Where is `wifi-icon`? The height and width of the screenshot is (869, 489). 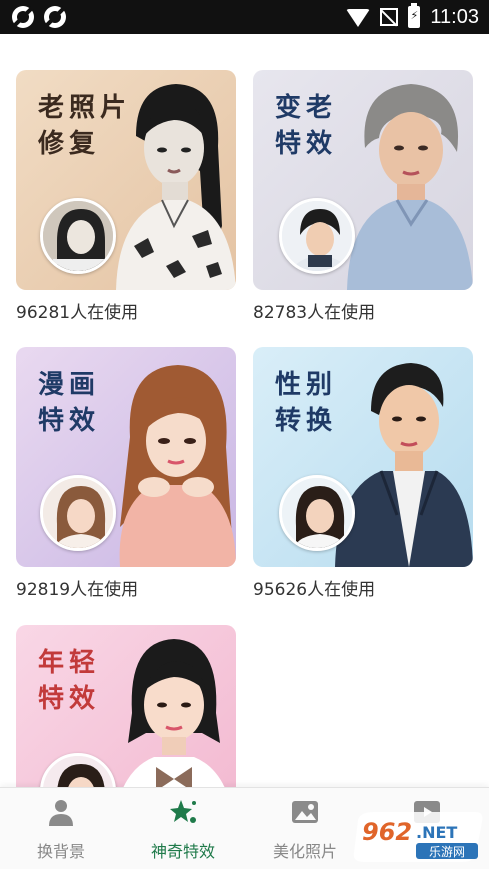 wifi-icon is located at coordinates (358, 18).